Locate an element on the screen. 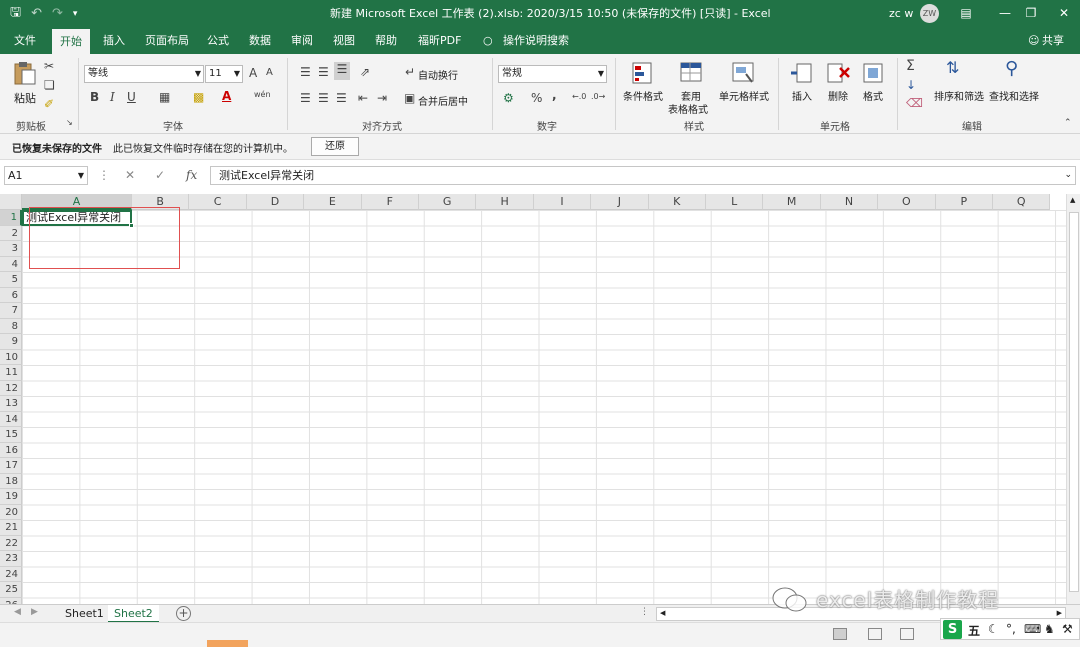  keyboard-icon: ⌨ is located at coordinates (1032, 629).